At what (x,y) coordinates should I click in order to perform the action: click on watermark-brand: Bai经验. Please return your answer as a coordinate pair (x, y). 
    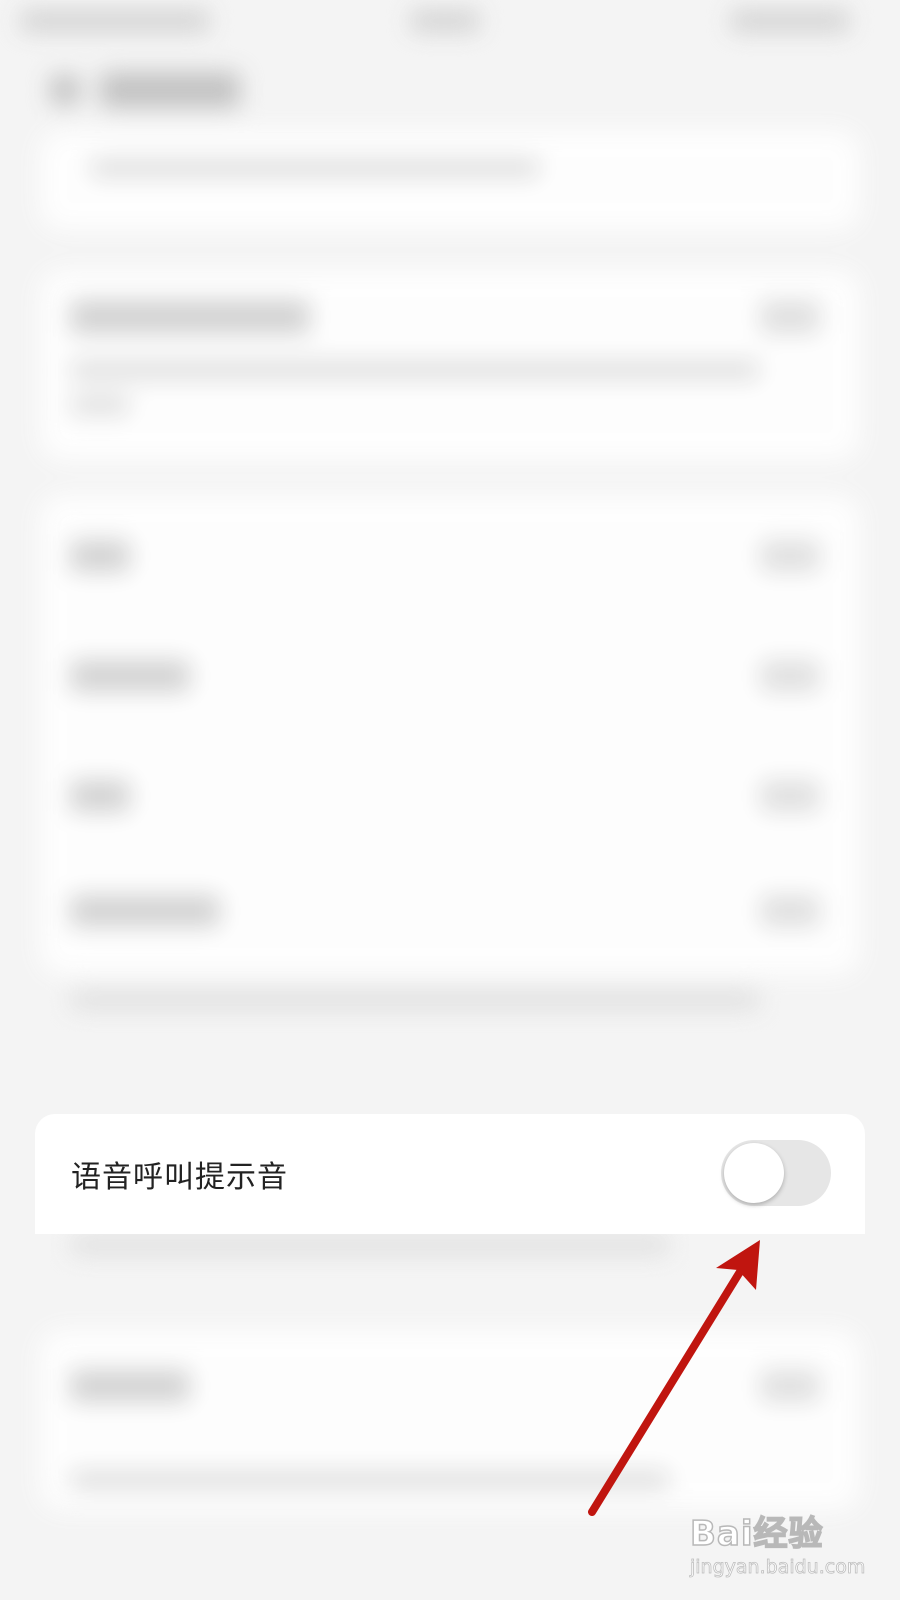
    Looking at the image, I should click on (756, 1534).